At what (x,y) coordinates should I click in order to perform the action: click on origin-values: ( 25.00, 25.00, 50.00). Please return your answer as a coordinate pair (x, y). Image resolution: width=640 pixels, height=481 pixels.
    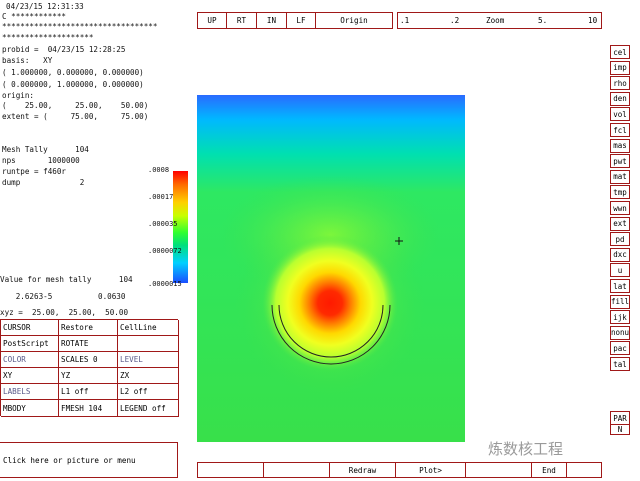
    Looking at the image, I should click on (75, 105).